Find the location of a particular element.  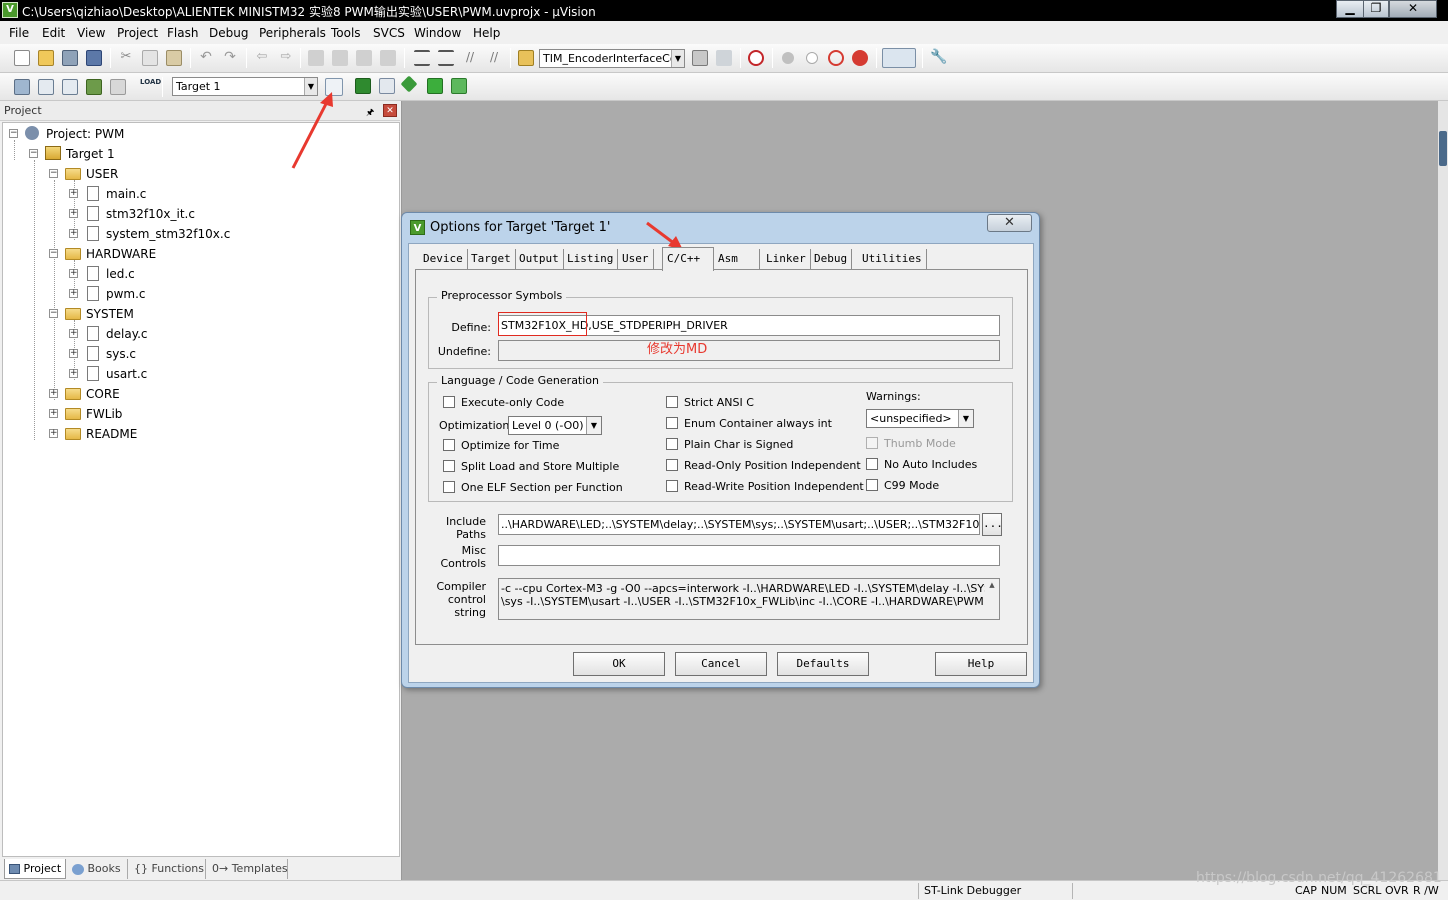

tab-books: Books is located at coordinates (98, 869).